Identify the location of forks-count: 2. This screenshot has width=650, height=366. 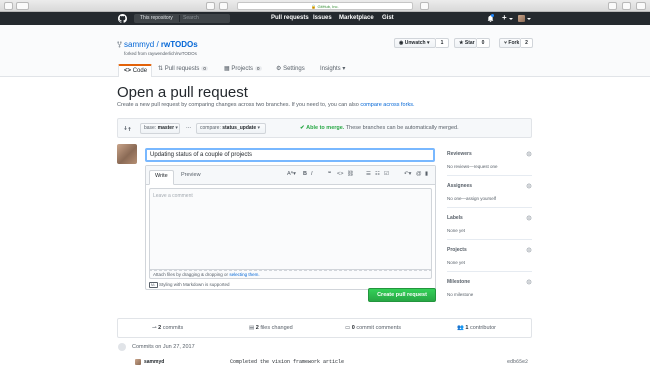
(527, 43).